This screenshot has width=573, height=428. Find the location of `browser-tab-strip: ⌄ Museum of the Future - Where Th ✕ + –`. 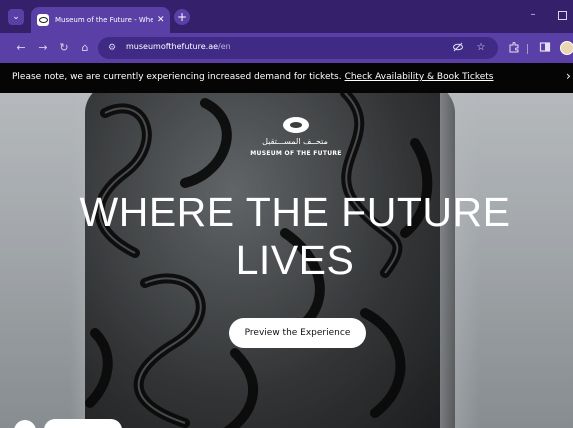

browser-tab-strip: ⌄ Museum of the Future - Where Th ✕ + – is located at coordinates (286, 16).